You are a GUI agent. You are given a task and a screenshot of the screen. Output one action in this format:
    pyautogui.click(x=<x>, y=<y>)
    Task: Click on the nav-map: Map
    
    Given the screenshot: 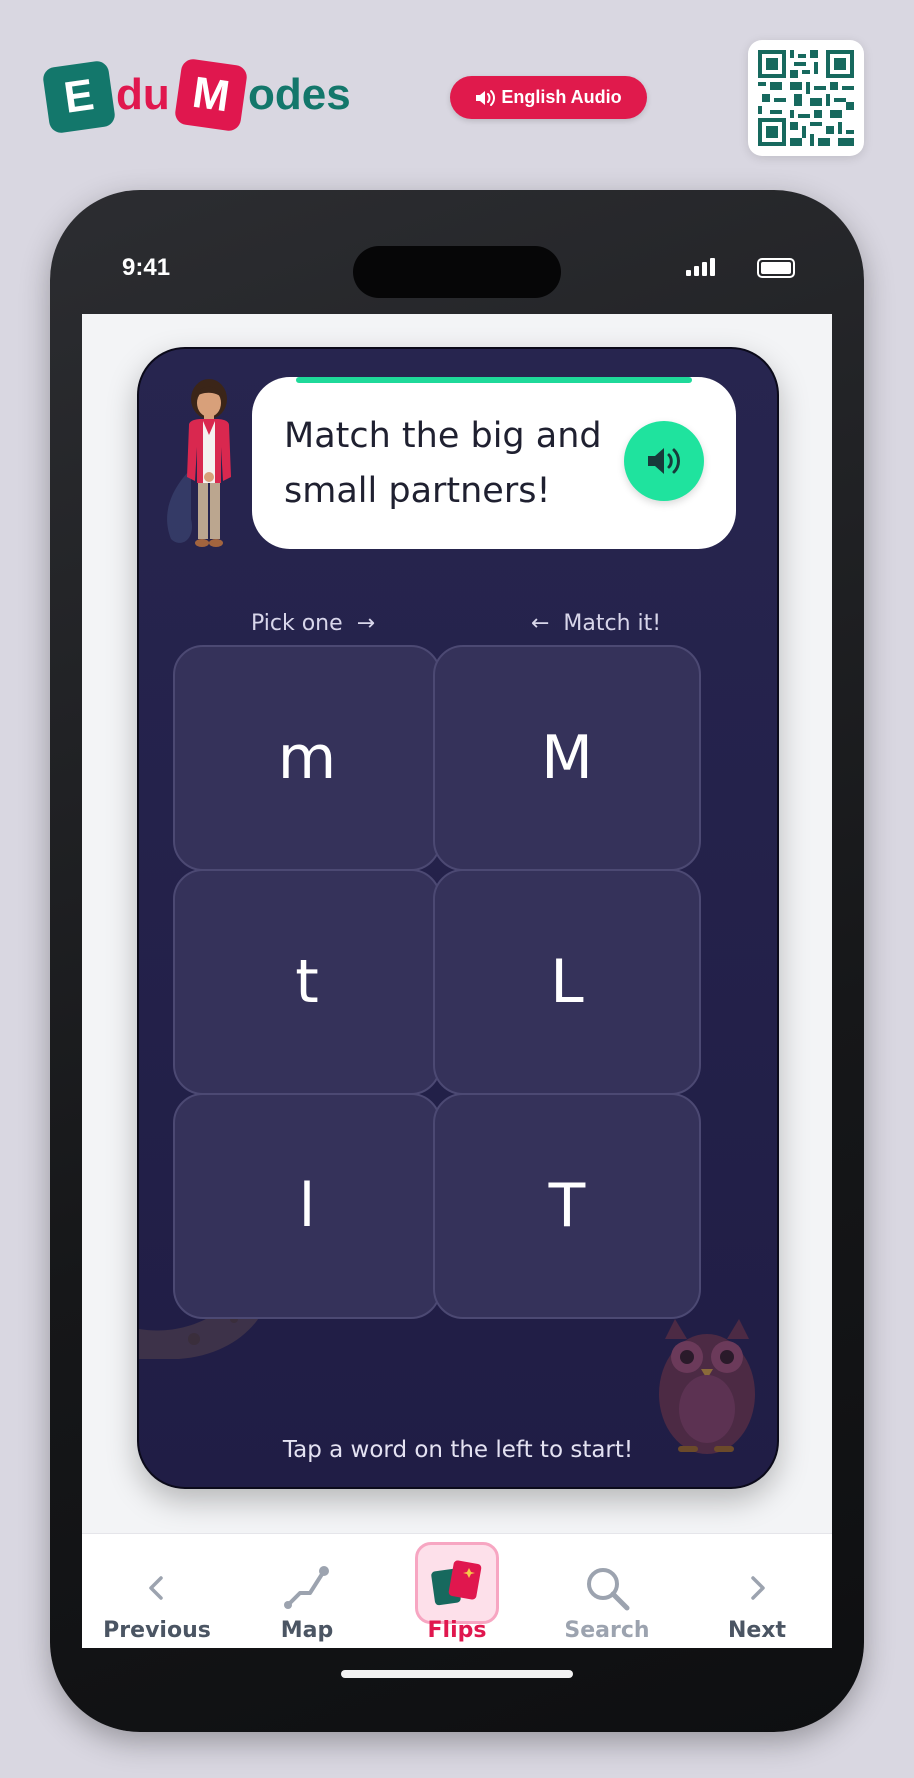 What is the action you would take?
    pyautogui.click(x=307, y=1591)
    